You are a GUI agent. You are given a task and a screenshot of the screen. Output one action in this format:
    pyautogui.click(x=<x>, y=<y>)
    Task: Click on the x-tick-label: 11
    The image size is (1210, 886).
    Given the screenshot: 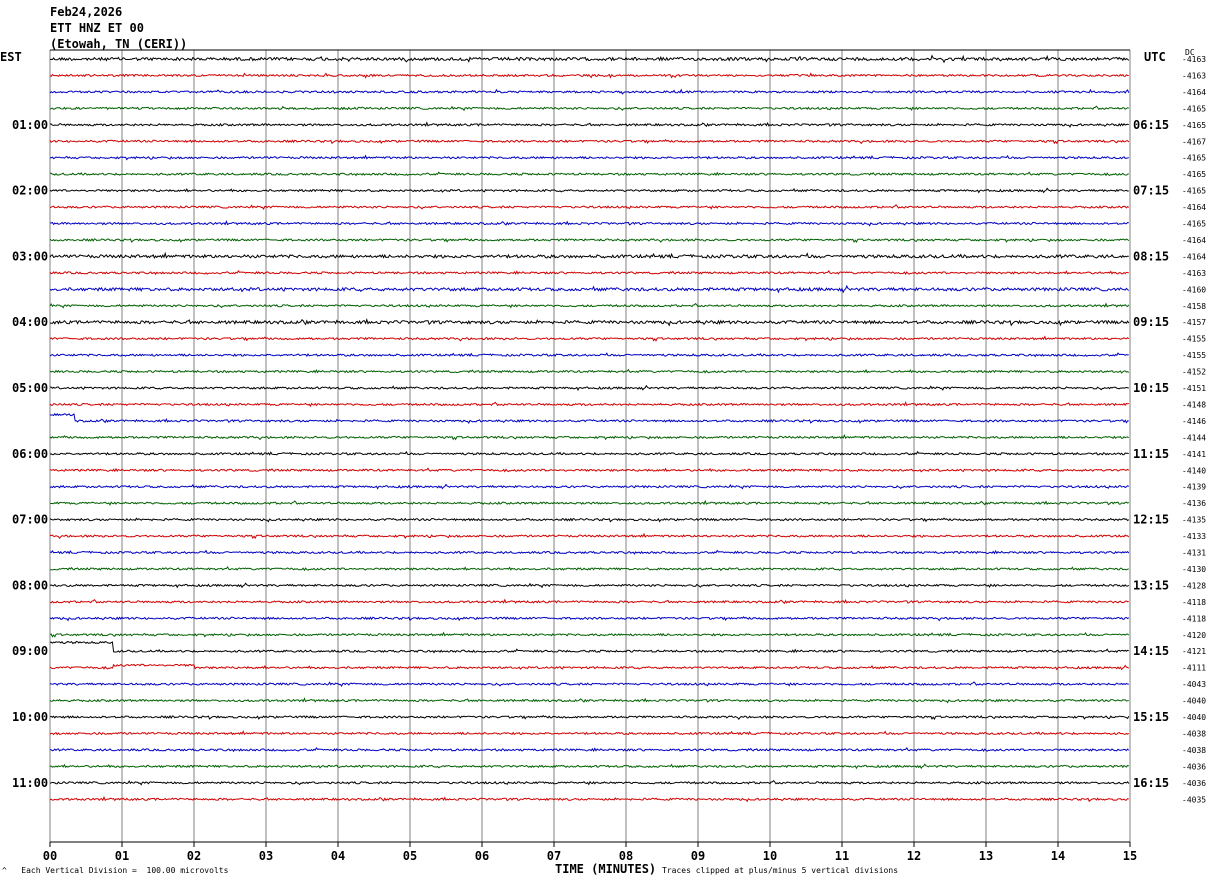 What is the action you would take?
    pyautogui.click(x=842, y=856)
    